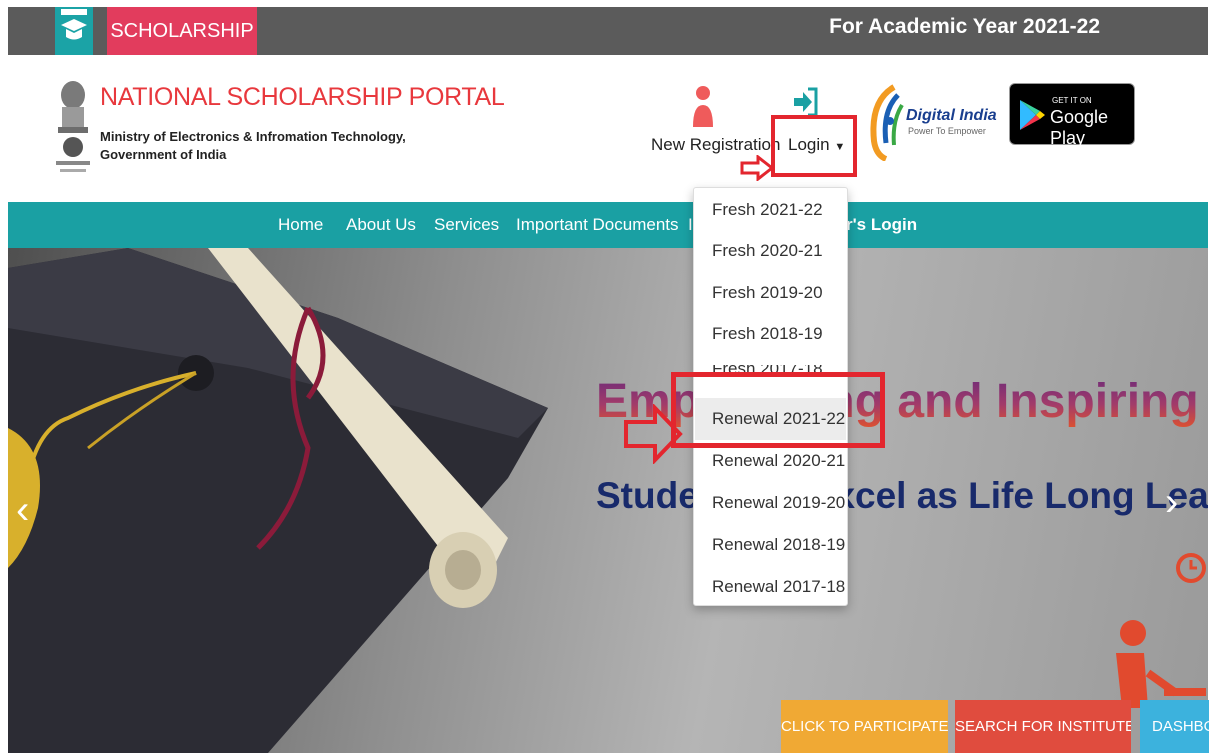 This screenshot has height=753, width=1209. I want to click on dropdown-item-fresh-2018-19: Fresh 2018-19, so click(767, 334).